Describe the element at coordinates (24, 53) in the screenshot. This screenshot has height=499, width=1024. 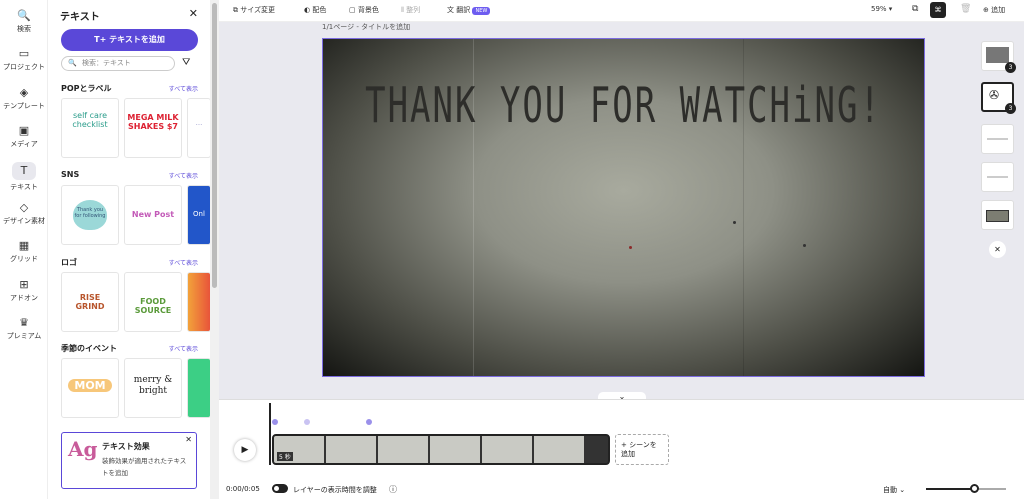
I see `folder-icon: ▭` at that location.